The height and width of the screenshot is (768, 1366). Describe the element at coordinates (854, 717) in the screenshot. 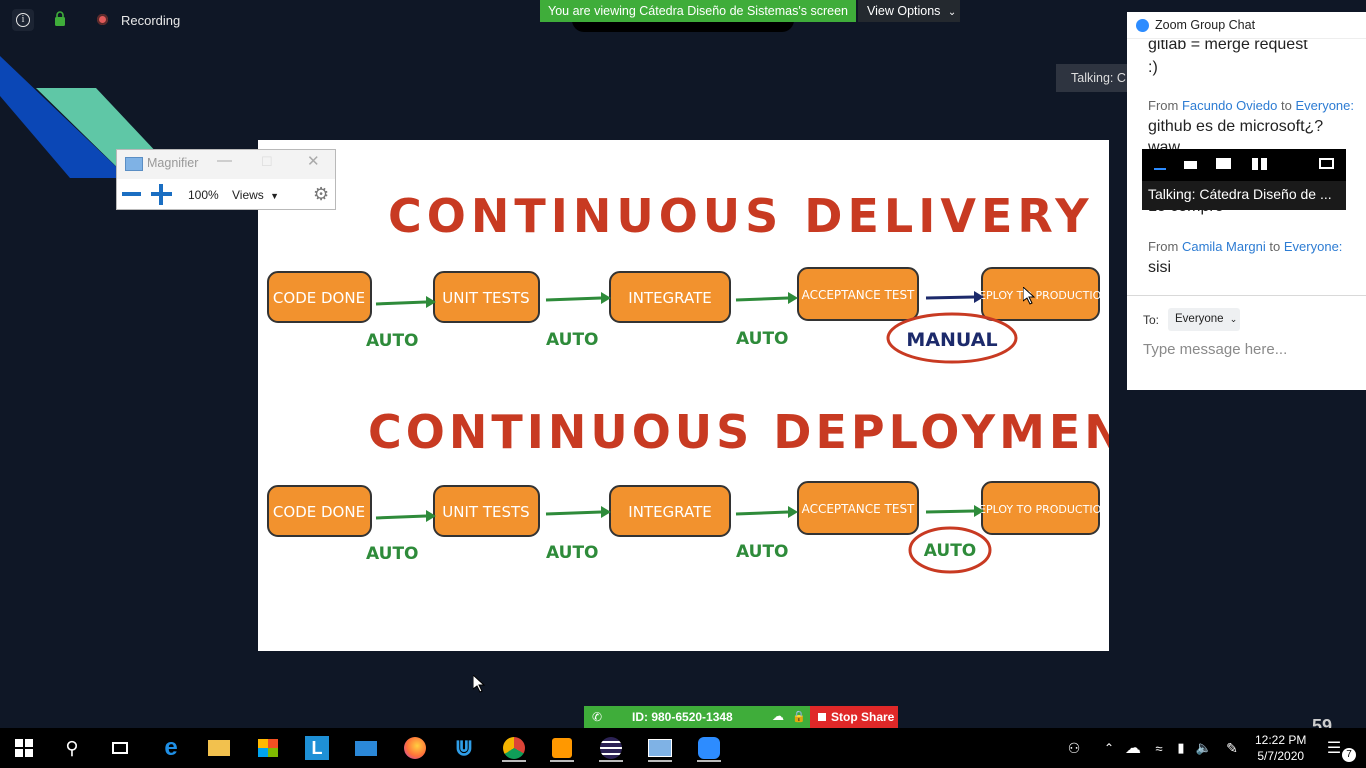

I see `stop-share-button: Stop Share` at that location.